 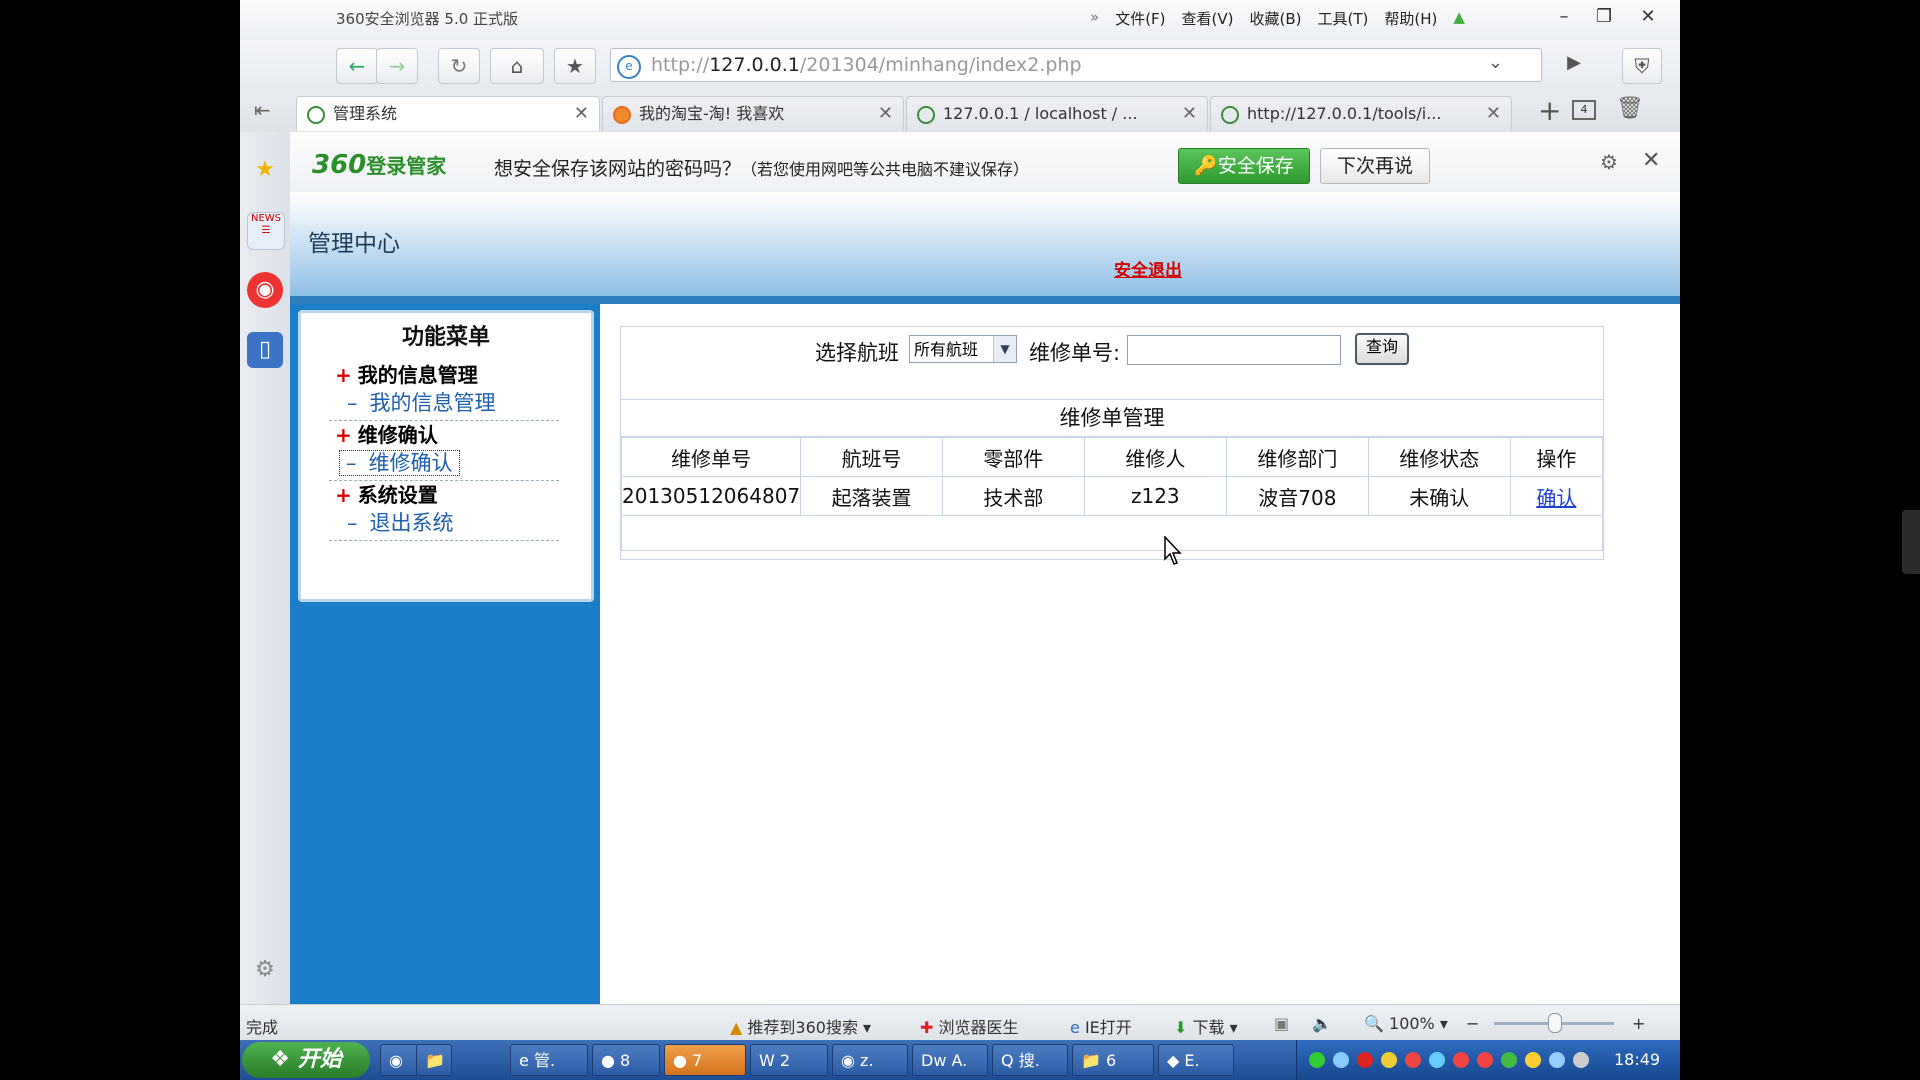 I want to click on go-icon: ▶, so click(x=1574, y=62).